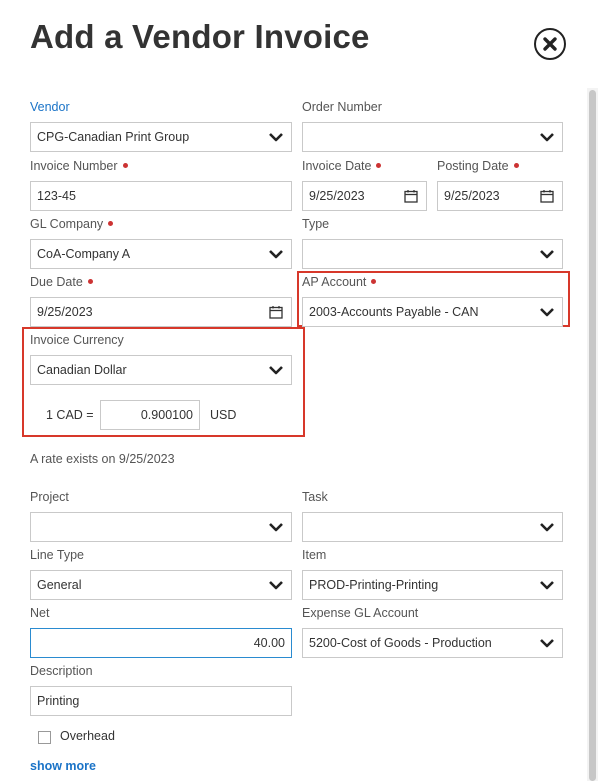 This screenshot has width=598, height=781. I want to click on due-date-value: 9/25/2023, so click(65, 312).